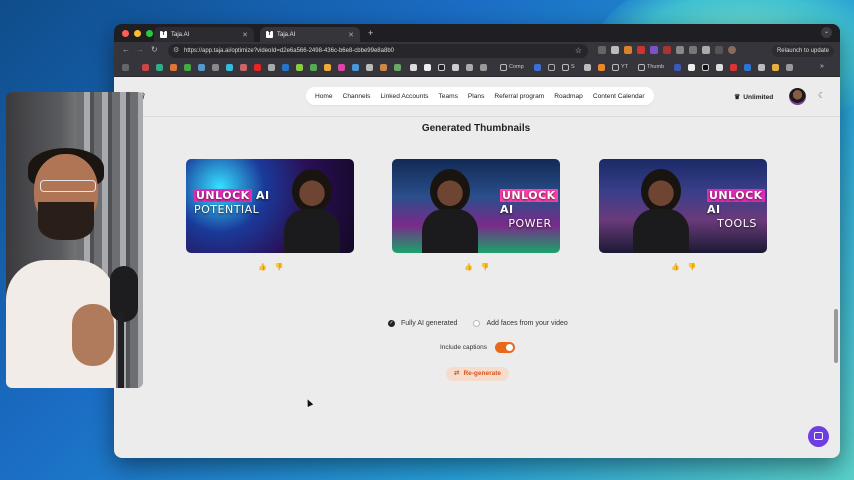 The image size is (854, 480). Describe the element at coordinates (519, 96) in the screenshot. I see `nav-referral-program: Referral program` at that location.